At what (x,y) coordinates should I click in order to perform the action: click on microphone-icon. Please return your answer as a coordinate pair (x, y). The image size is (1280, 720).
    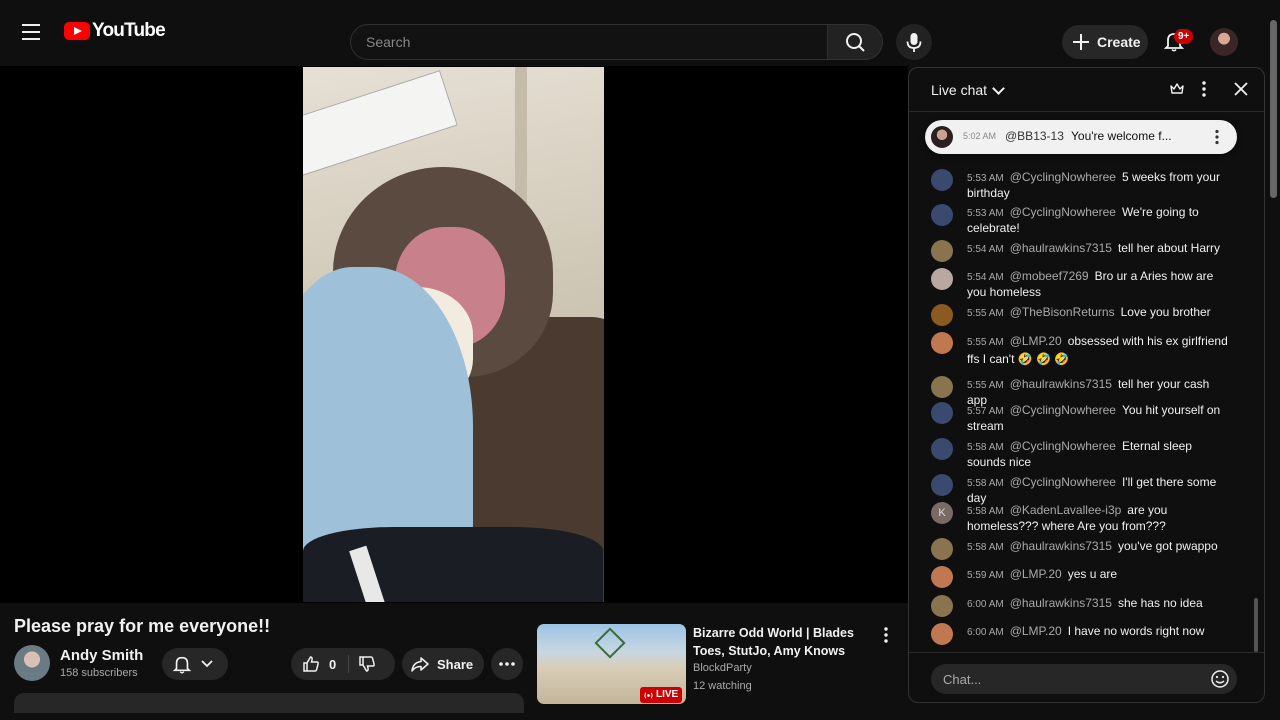
    Looking at the image, I should click on (914, 42).